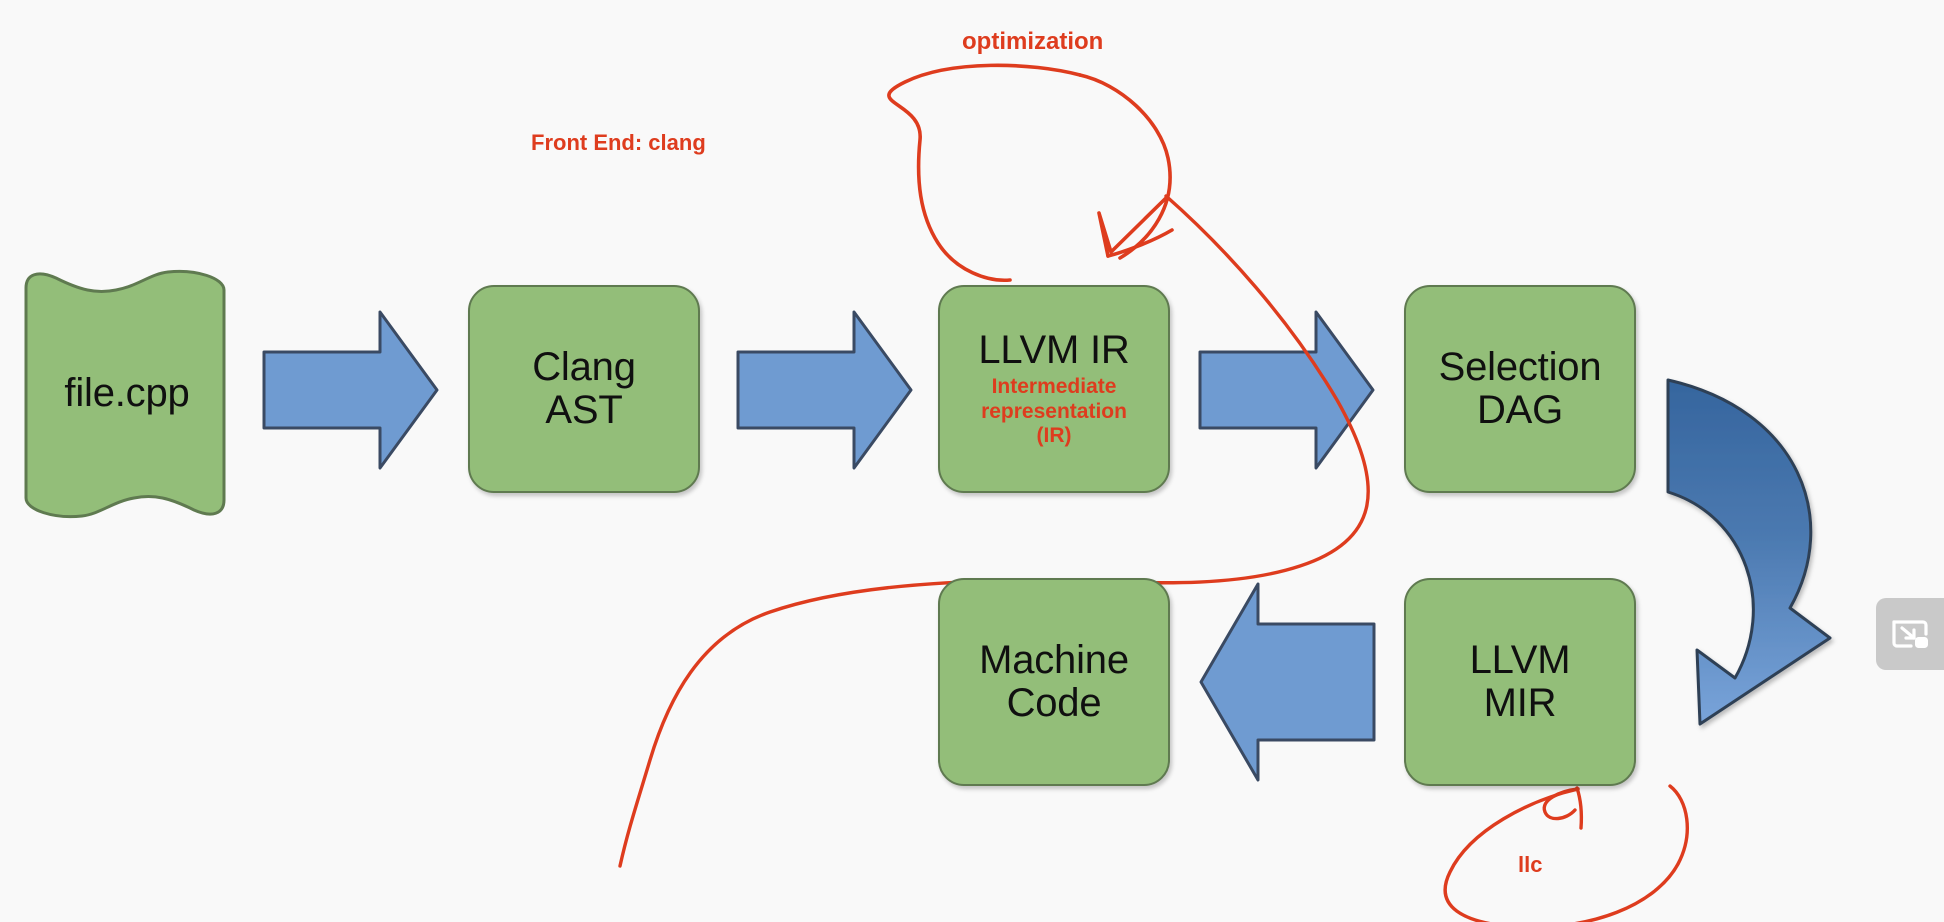 The height and width of the screenshot is (922, 1944). I want to click on node-selection-dag-label-line1: Selection, so click(1520, 366).